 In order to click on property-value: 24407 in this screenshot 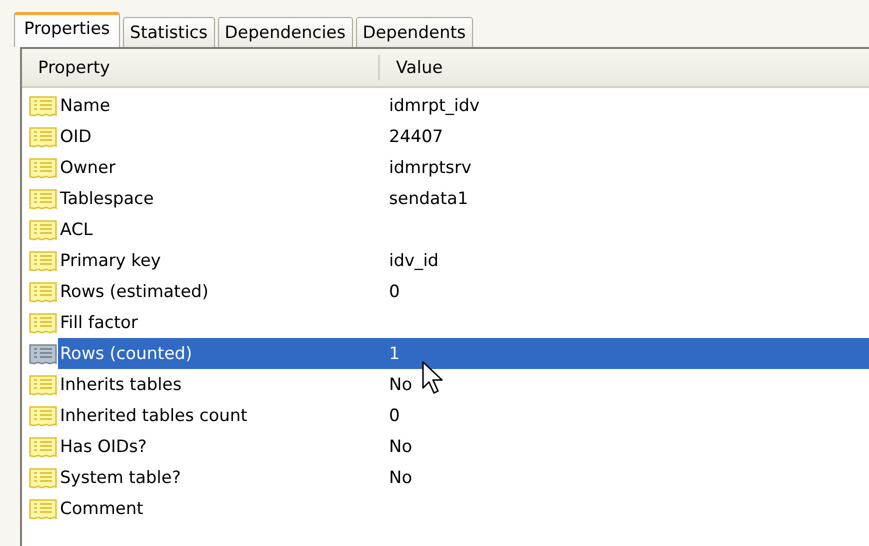, I will do `click(416, 136)`.